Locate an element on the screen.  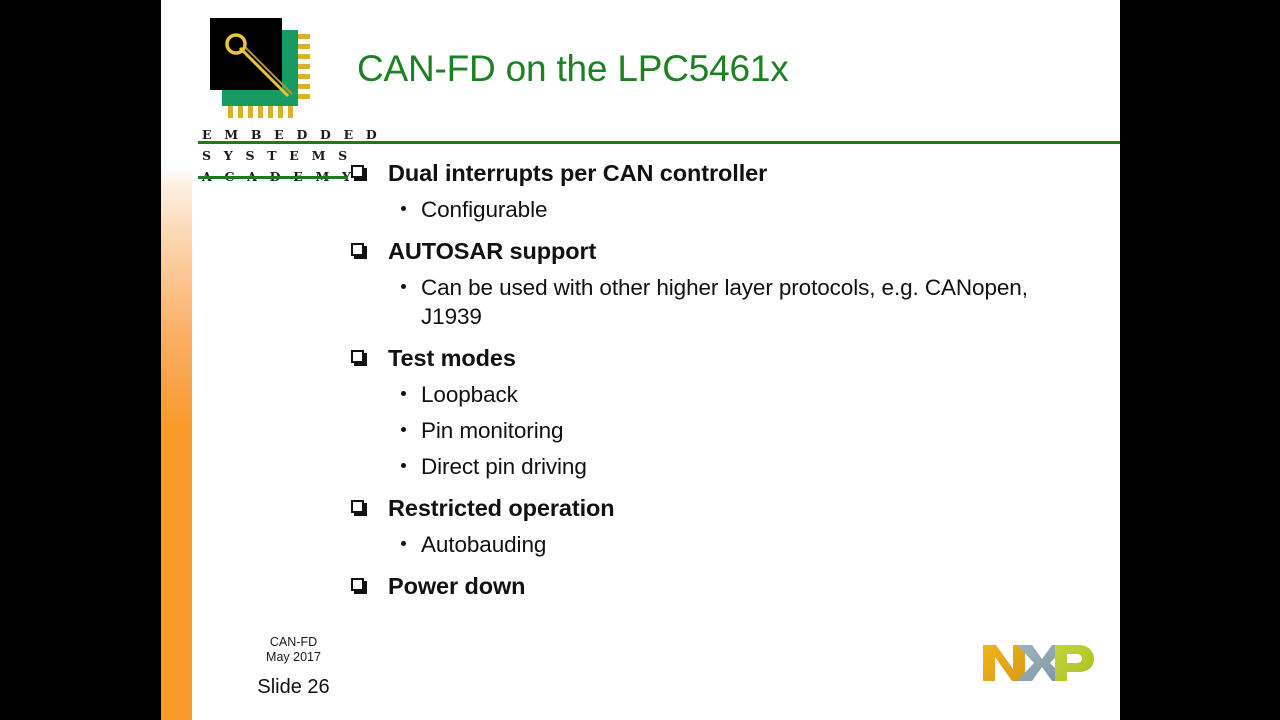
slide-number: Slide 26 is located at coordinates (293, 687).